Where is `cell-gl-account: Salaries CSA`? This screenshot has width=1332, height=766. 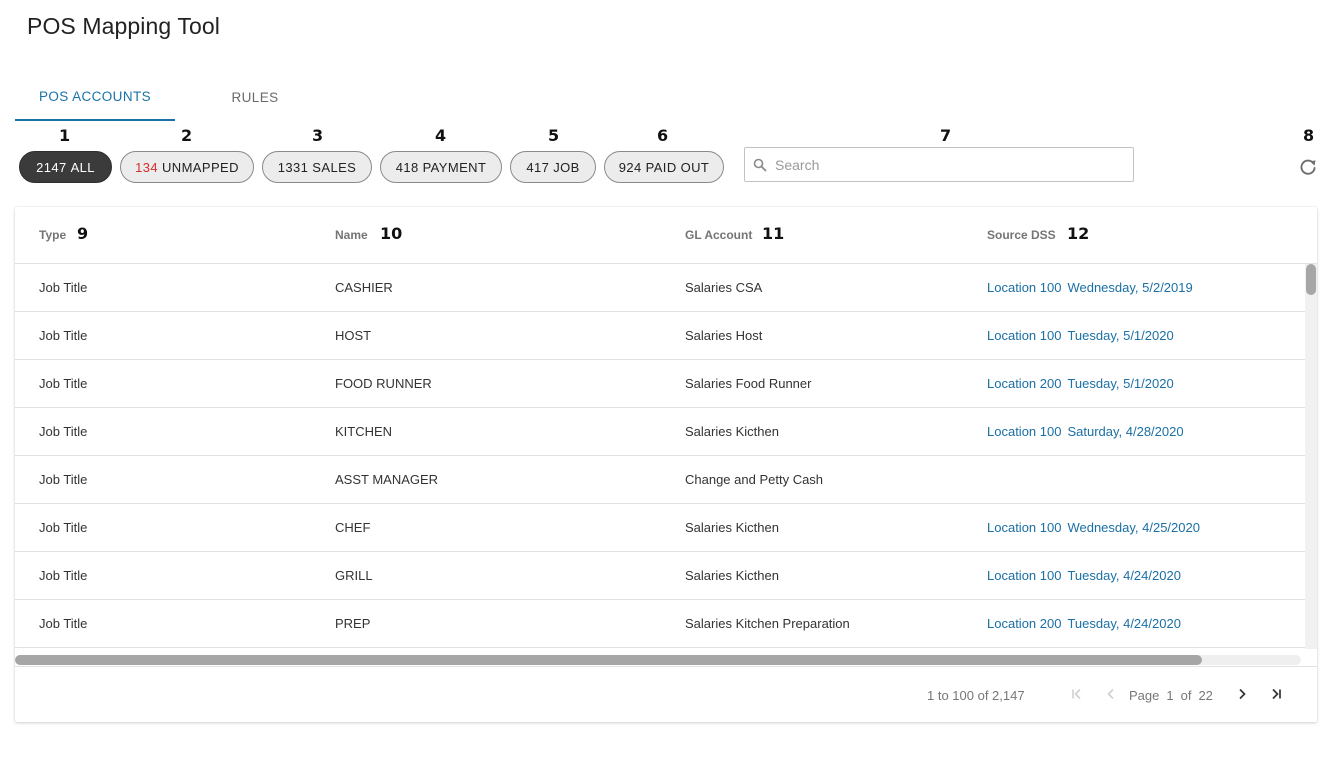 cell-gl-account: Salaries CSA is located at coordinates (724, 287).